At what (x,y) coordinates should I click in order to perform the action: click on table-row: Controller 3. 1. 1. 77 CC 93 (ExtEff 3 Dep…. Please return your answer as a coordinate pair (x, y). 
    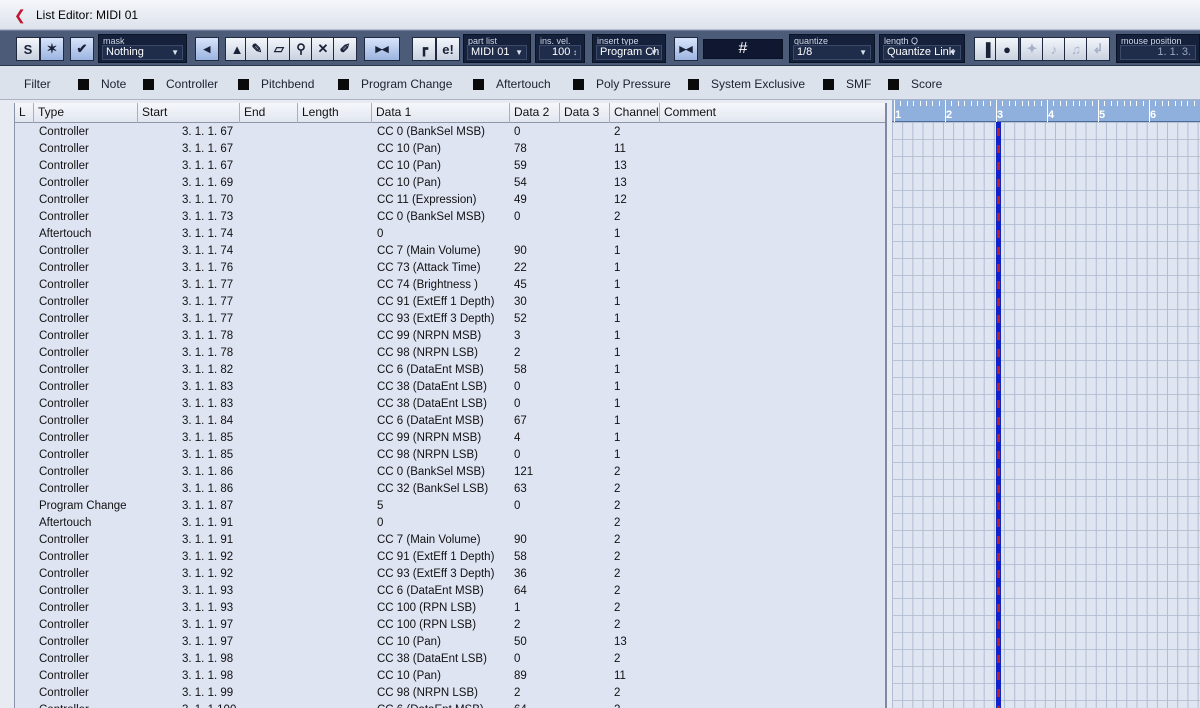
    Looking at the image, I should click on (450, 319).